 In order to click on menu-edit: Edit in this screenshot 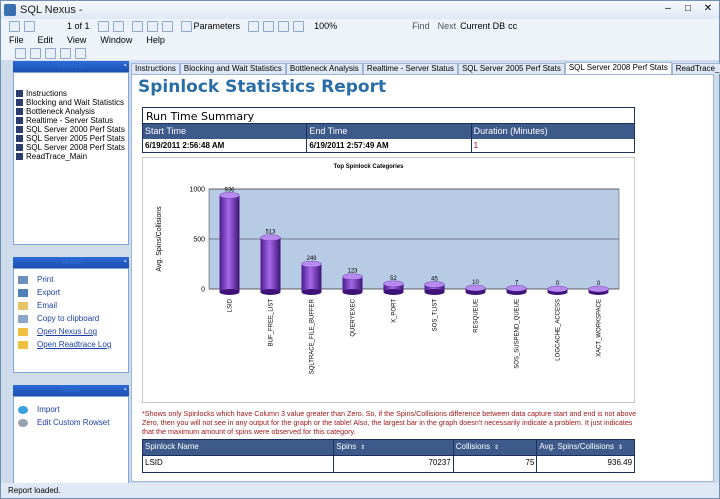, I will do `click(46, 40)`.